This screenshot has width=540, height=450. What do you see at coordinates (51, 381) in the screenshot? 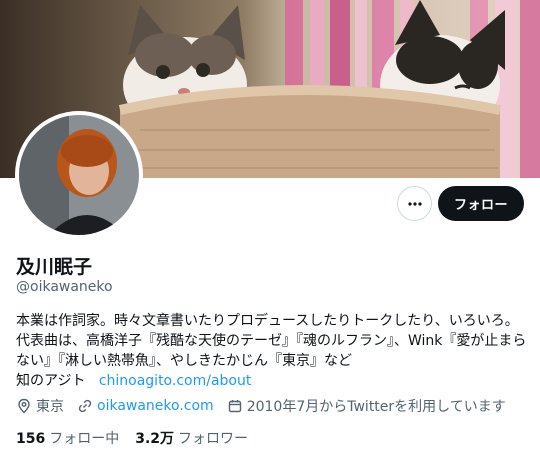
I see `bio-link-prefix: 知のアジト` at bounding box center [51, 381].